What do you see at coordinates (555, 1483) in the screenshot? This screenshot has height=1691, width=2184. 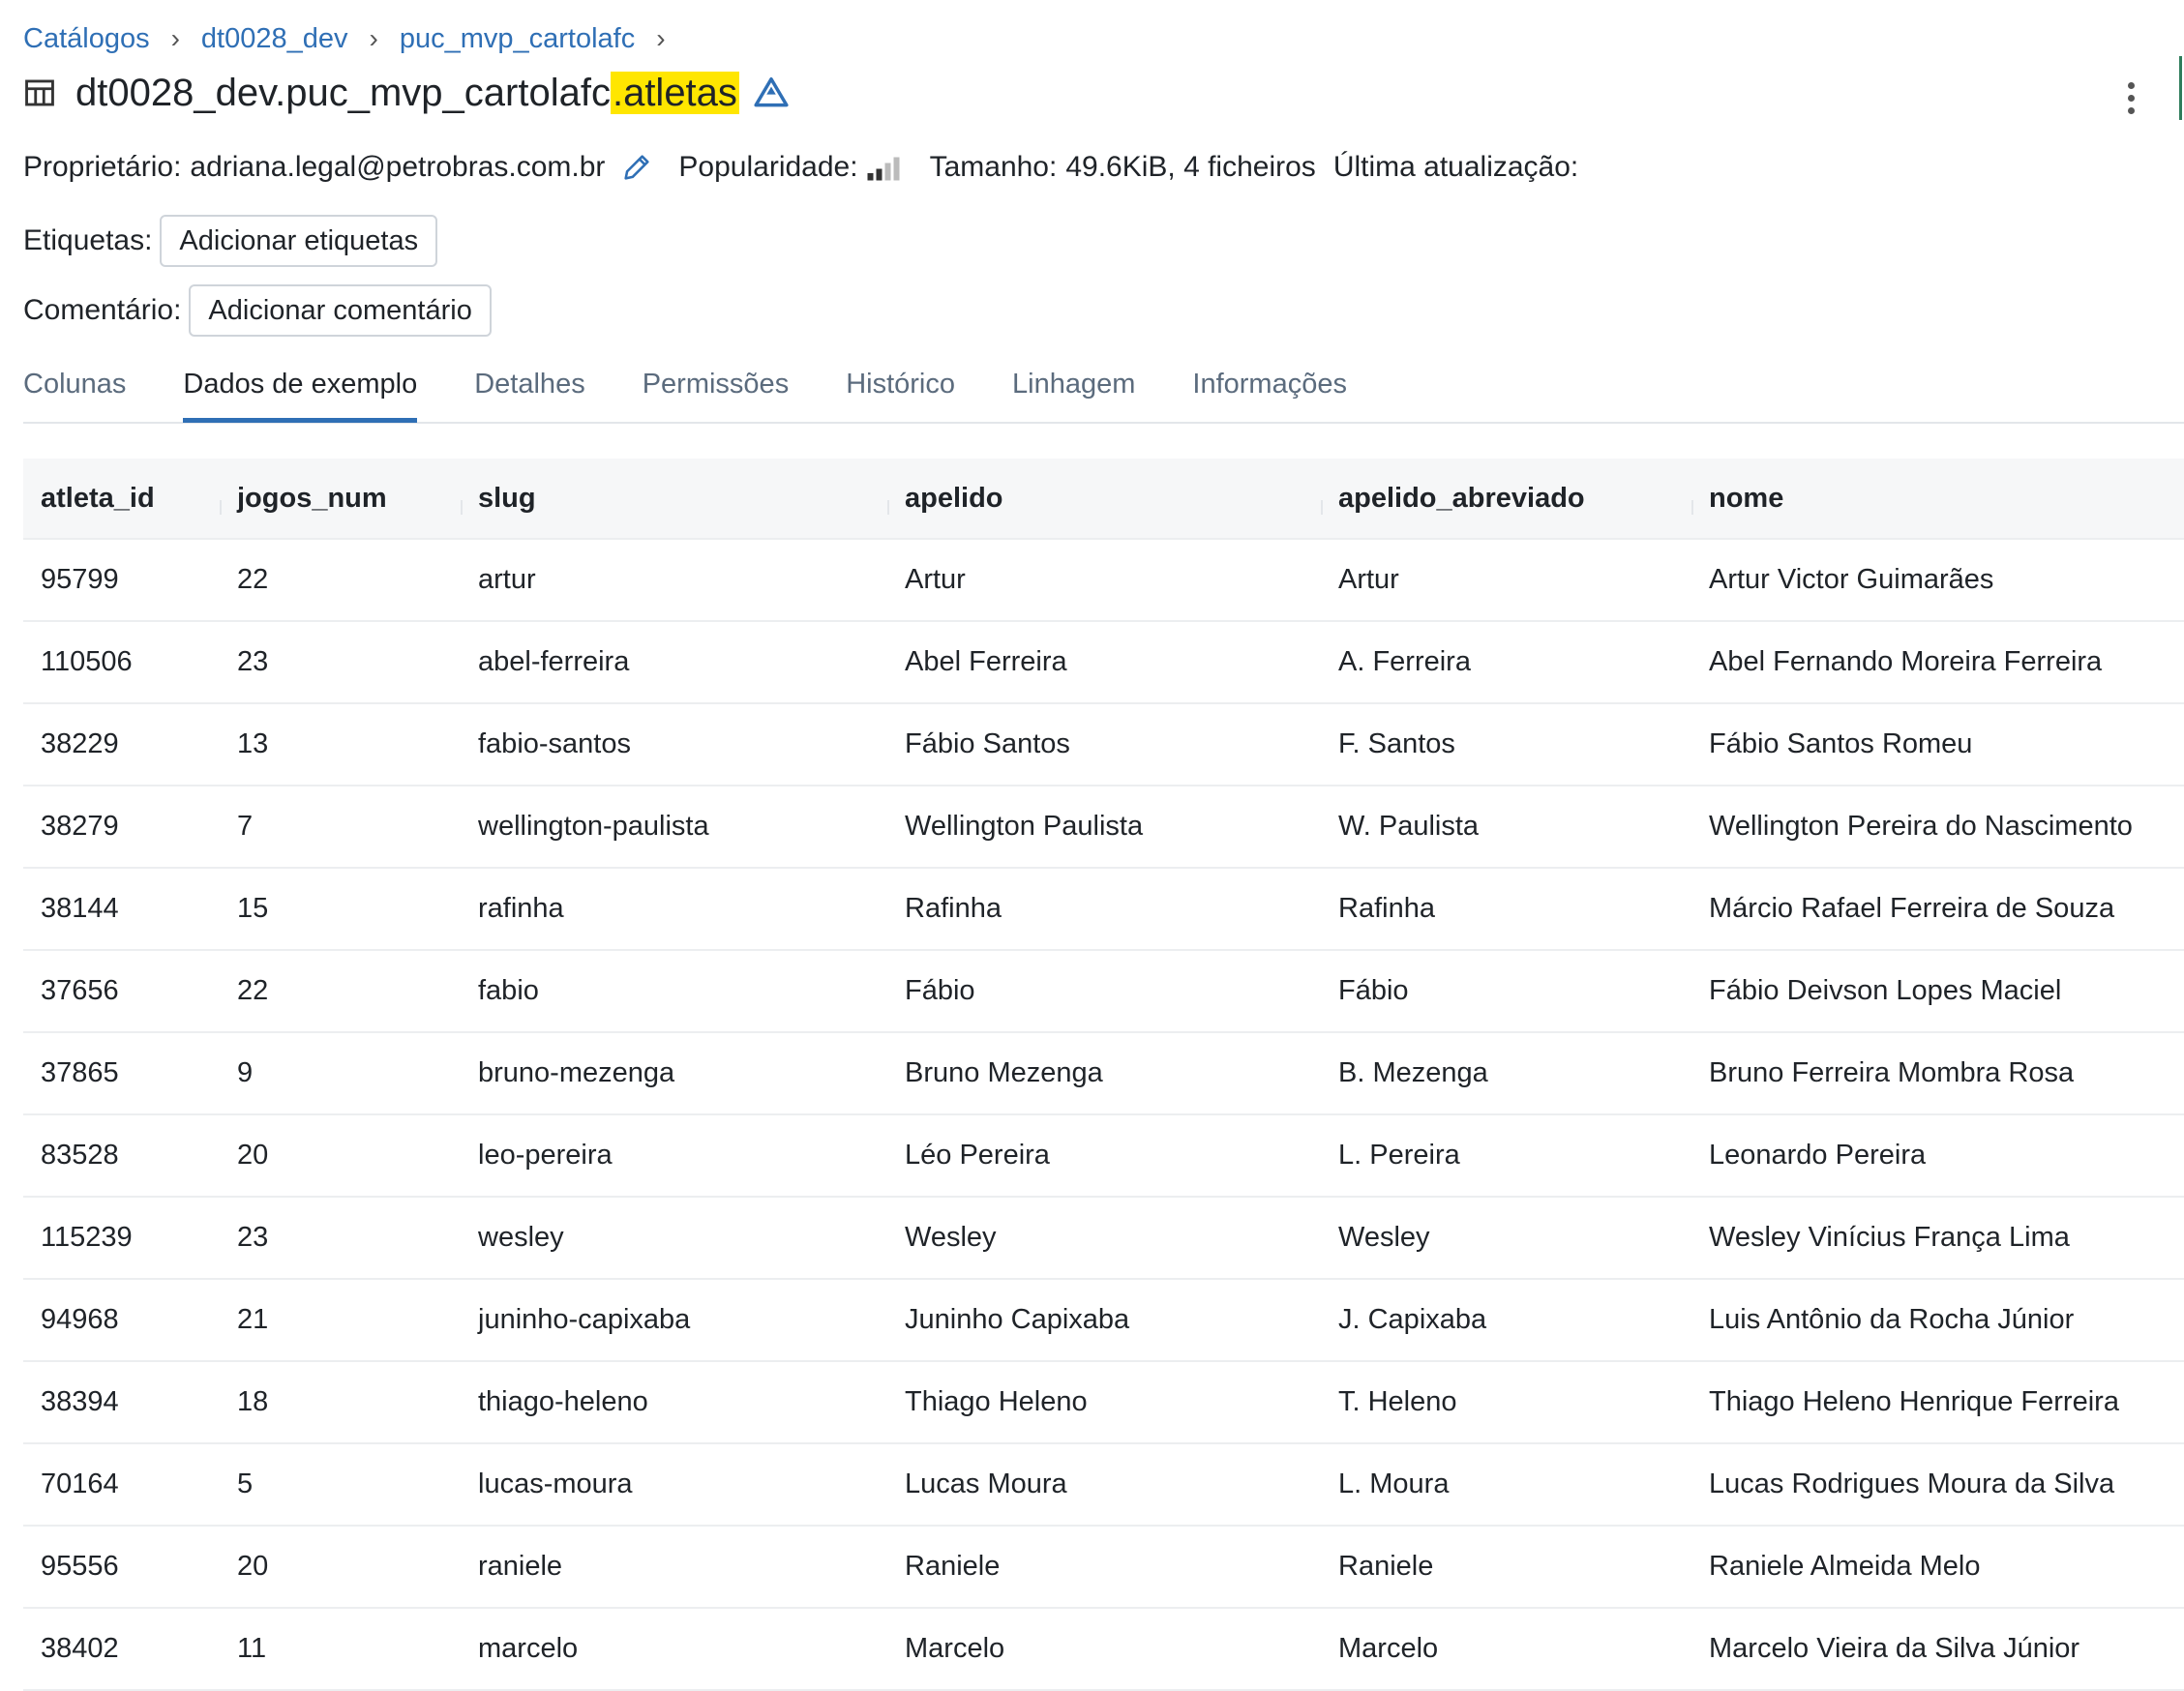 I see `table-cell: lucas-moura` at bounding box center [555, 1483].